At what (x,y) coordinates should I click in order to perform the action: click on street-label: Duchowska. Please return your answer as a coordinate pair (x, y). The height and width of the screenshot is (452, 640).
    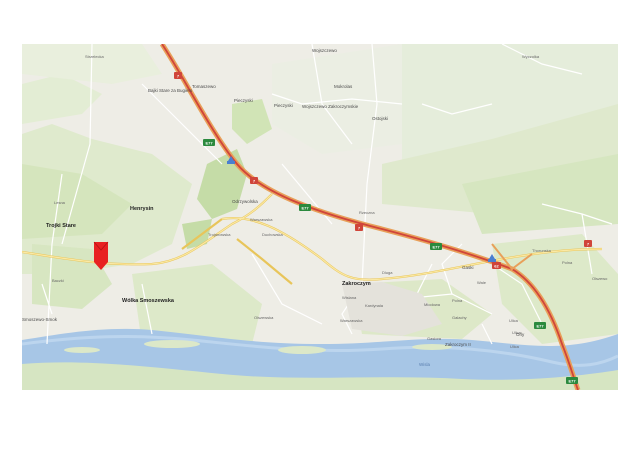
    Looking at the image, I should click on (272, 234).